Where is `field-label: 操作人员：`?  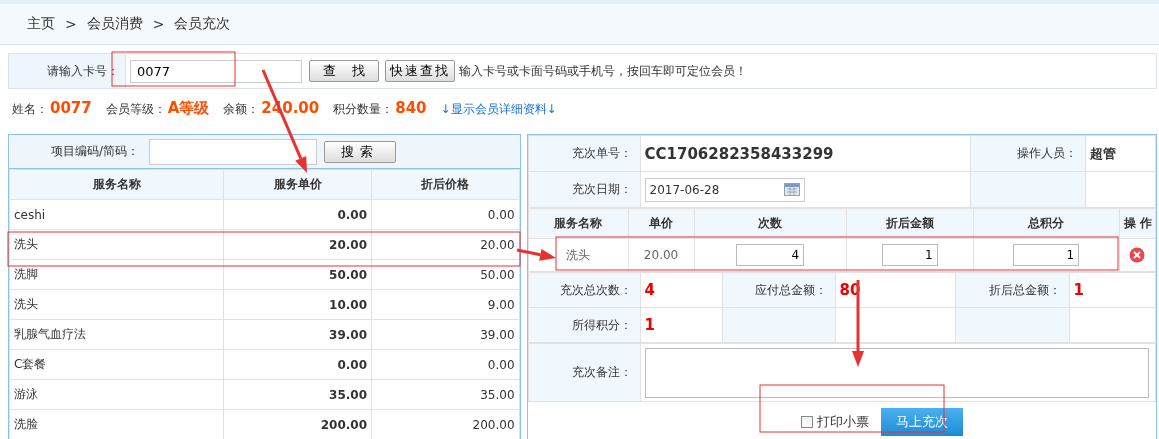
field-label: 操作人员： is located at coordinates (1028, 153).